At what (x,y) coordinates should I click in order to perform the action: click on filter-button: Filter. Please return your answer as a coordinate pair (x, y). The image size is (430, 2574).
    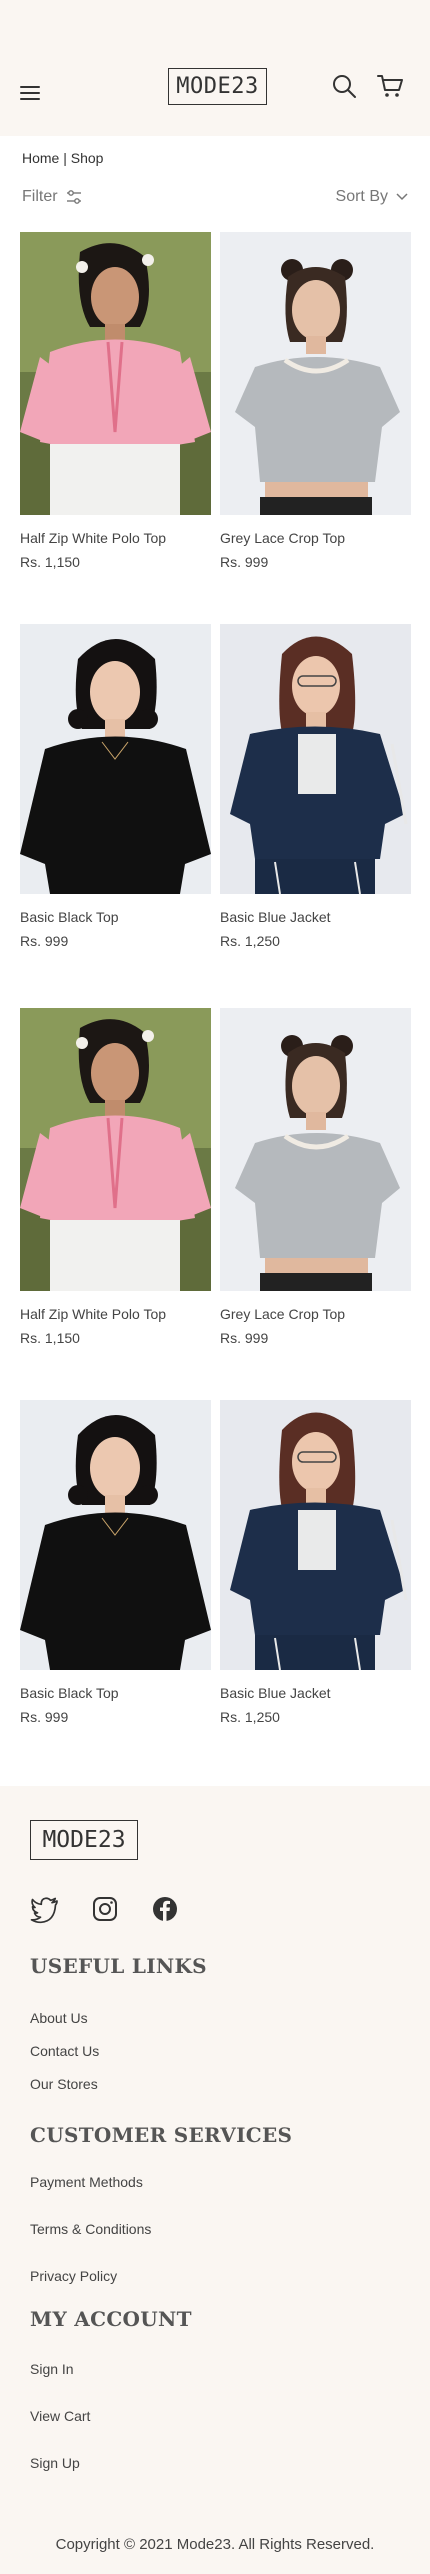
    Looking at the image, I should click on (52, 197).